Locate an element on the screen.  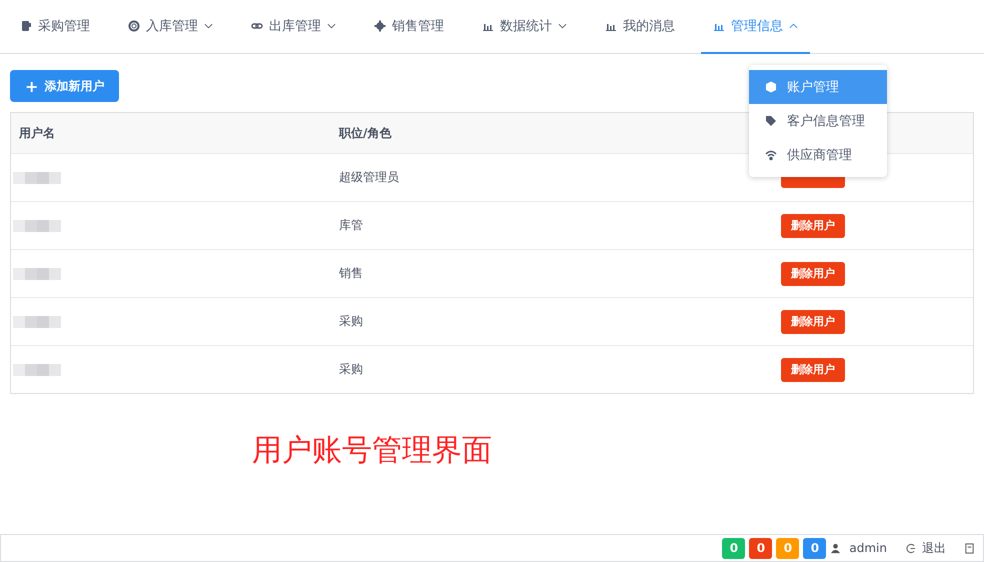
wifi-icon is located at coordinates (771, 155).